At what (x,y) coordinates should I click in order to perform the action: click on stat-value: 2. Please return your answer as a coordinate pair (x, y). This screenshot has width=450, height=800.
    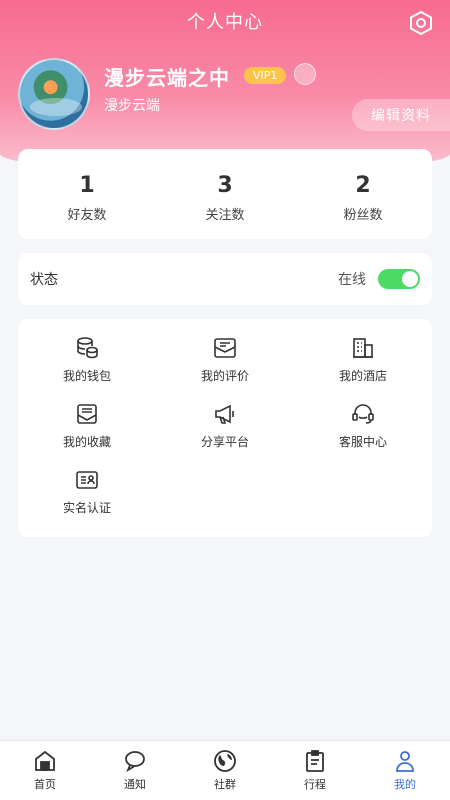
    Looking at the image, I should click on (363, 185).